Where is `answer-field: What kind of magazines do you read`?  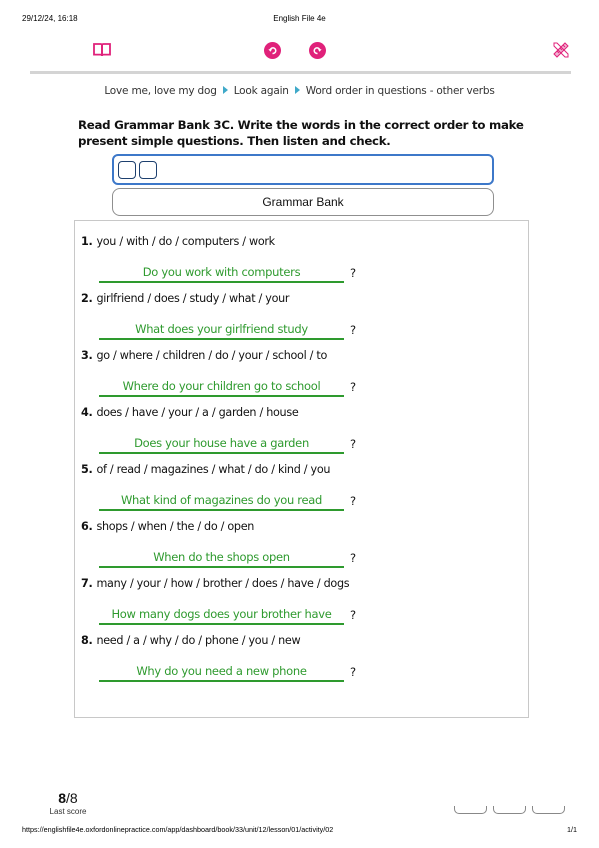 answer-field: What kind of magazines do you read is located at coordinates (221, 501).